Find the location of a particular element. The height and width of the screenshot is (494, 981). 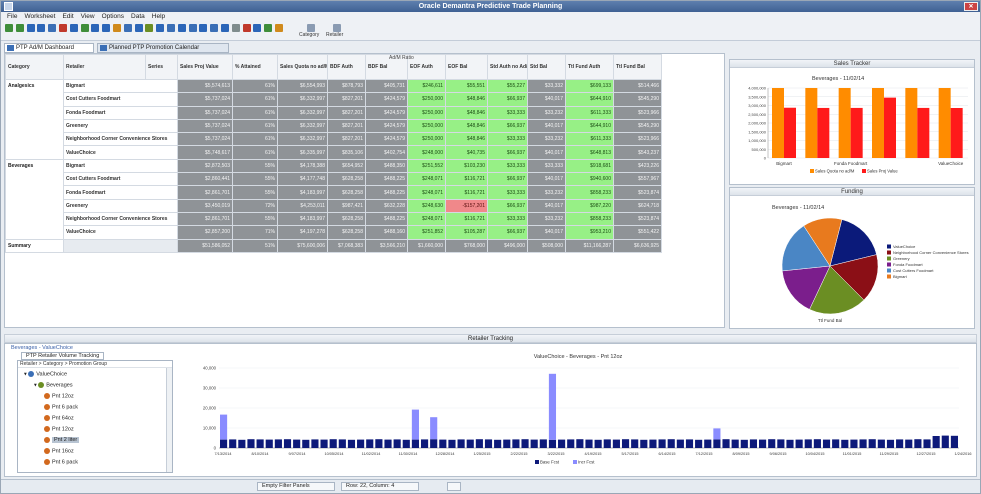

value-cell: $33,232 is located at coordinates (546, 219).